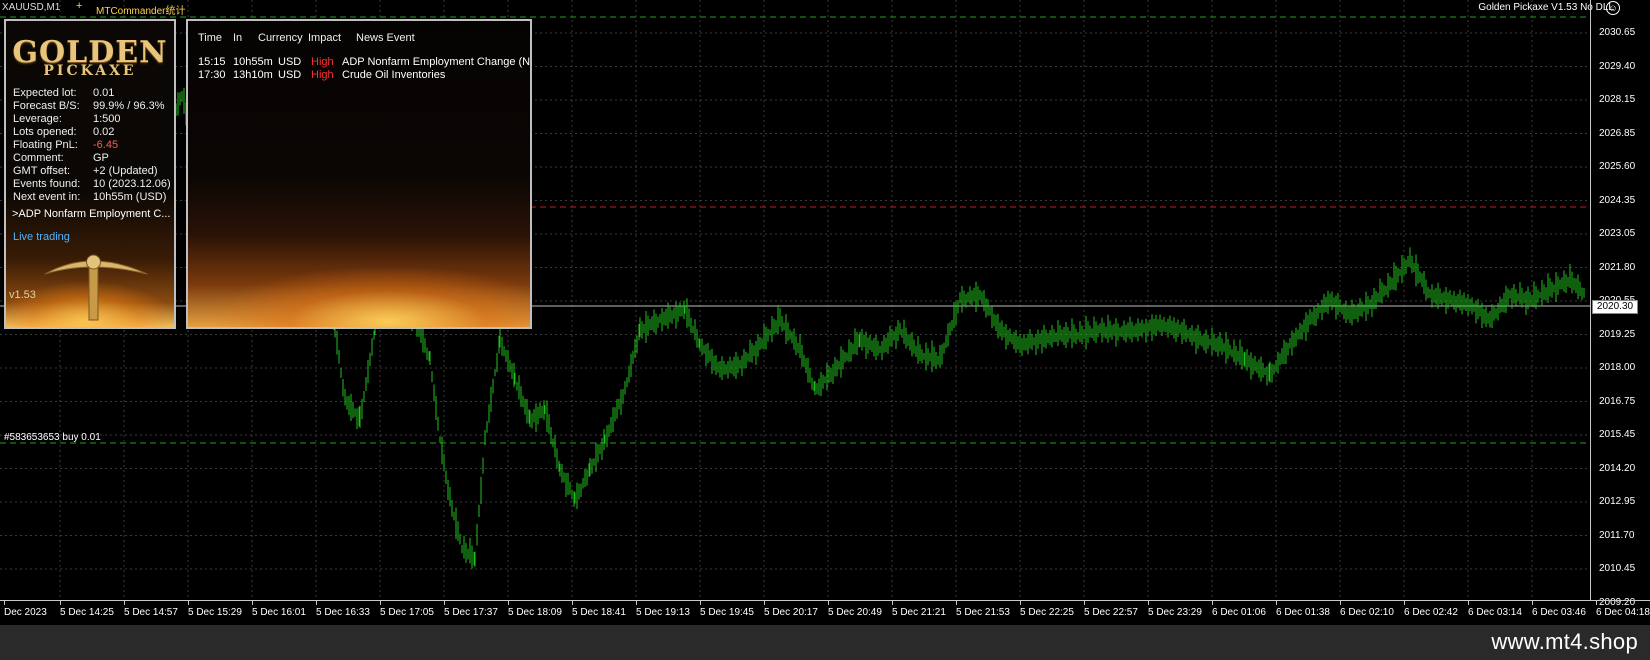 This screenshot has width=1650, height=660. Describe the element at coordinates (394, 75) in the screenshot. I see `news-row-event: Crude Oil Inventories` at that location.